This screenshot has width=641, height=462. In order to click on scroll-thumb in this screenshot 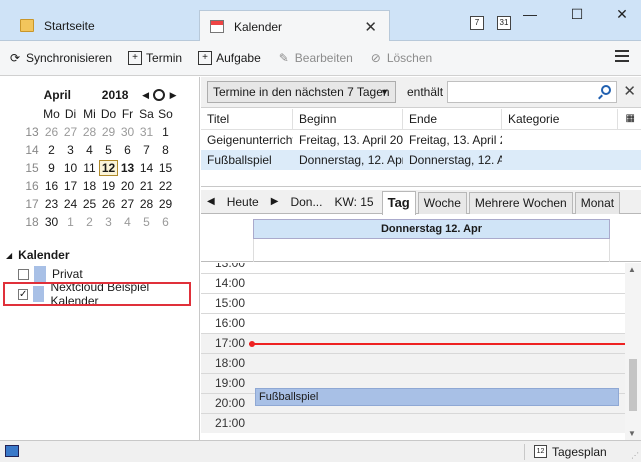, I will do `click(633, 385)`.